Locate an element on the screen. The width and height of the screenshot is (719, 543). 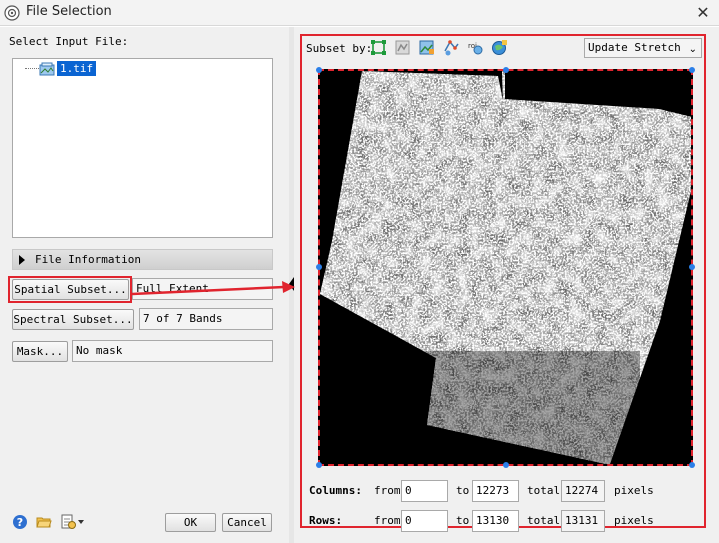
rows-to-input: 13130 is located at coordinates (495, 521).